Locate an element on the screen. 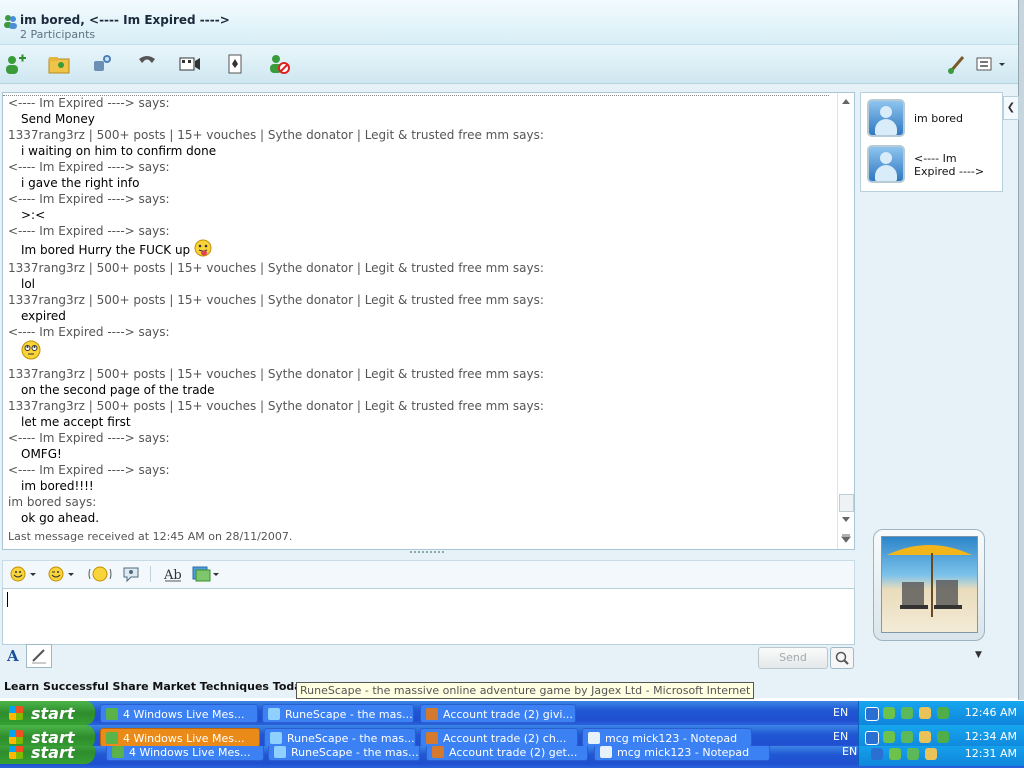  message-text: on the second page of the trade is located at coordinates (118, 390).